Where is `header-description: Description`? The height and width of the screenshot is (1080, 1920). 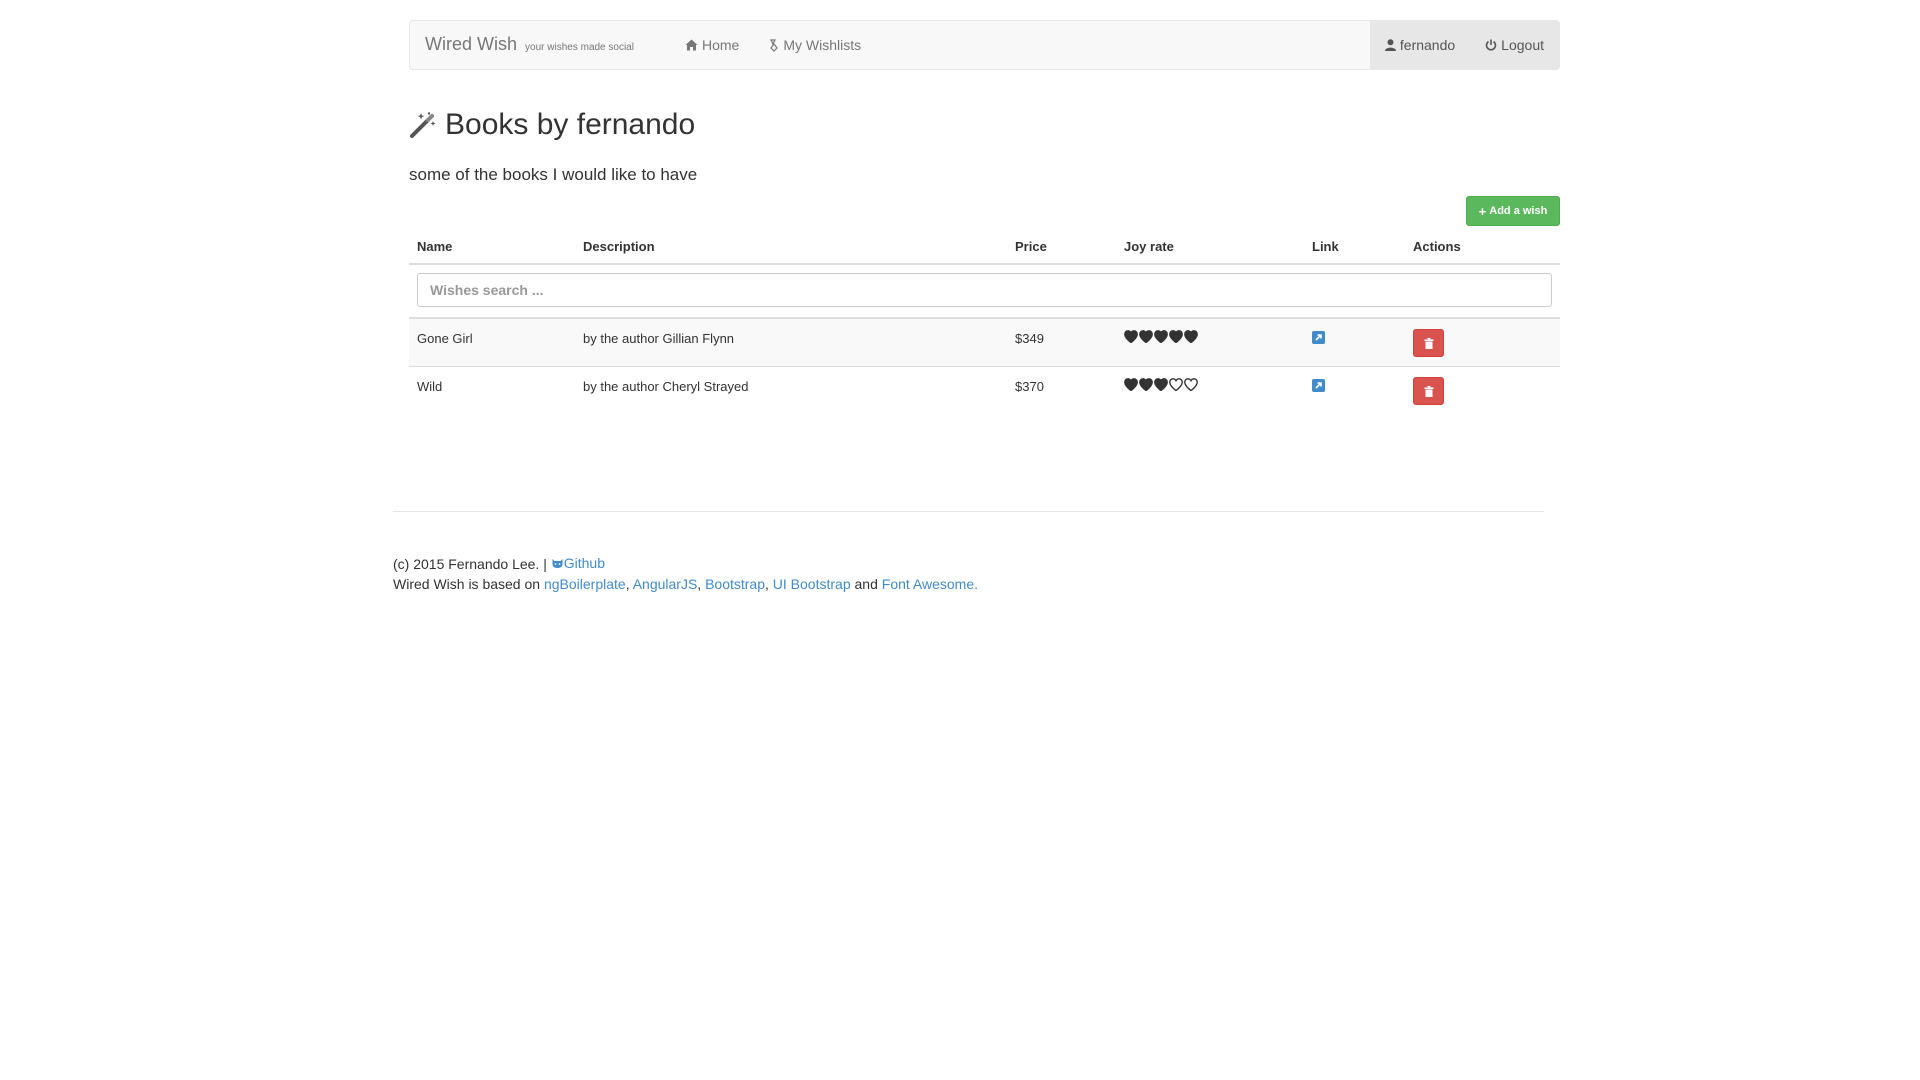 header-description: Description is located at coordinates (619, 246).